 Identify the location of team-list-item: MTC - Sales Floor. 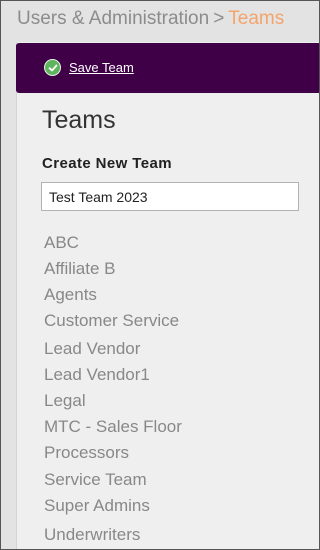
(113, 427).